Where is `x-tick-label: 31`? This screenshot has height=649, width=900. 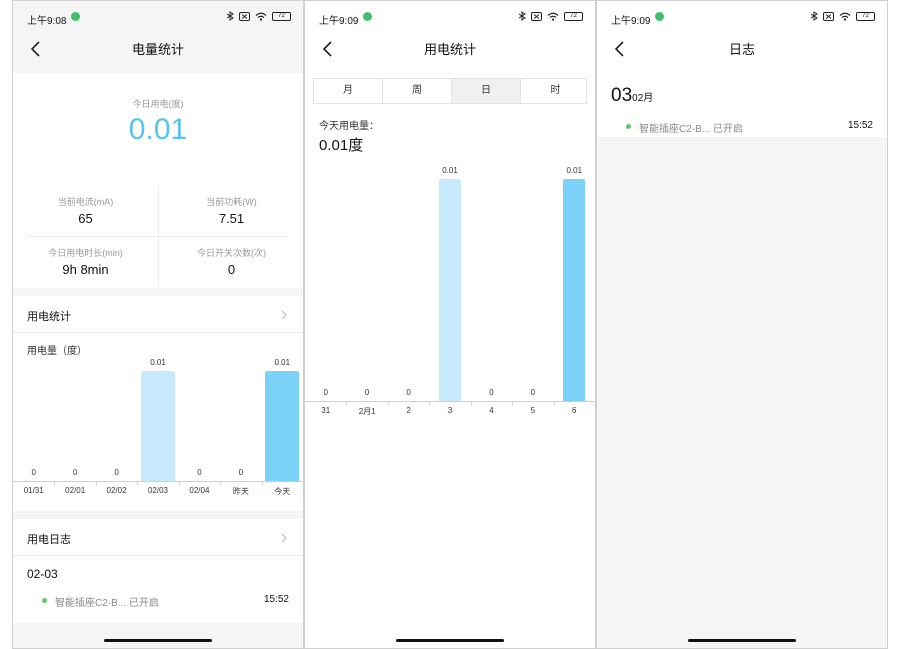 x-tick-label: 31 is located at coordinates (326, 410).